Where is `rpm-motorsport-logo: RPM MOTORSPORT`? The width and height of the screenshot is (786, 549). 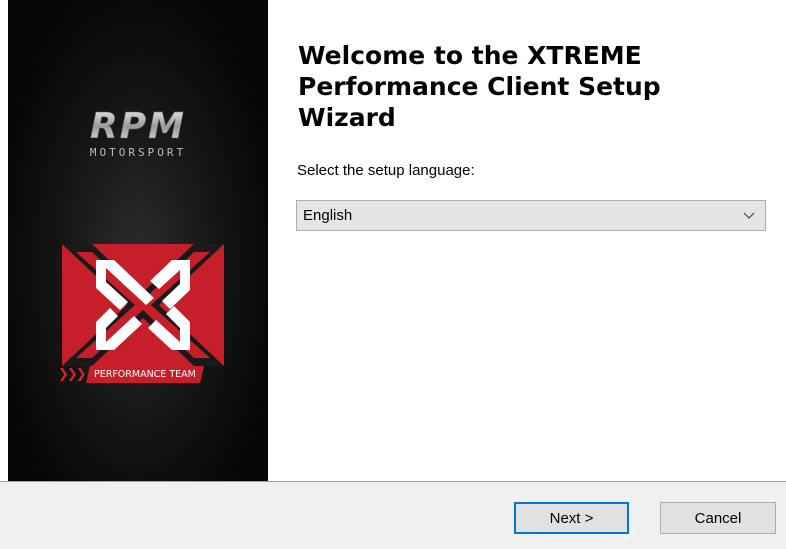 rpm-motorsport-logo: RPM MOTORSPORT is located at coordinates (138, 132).